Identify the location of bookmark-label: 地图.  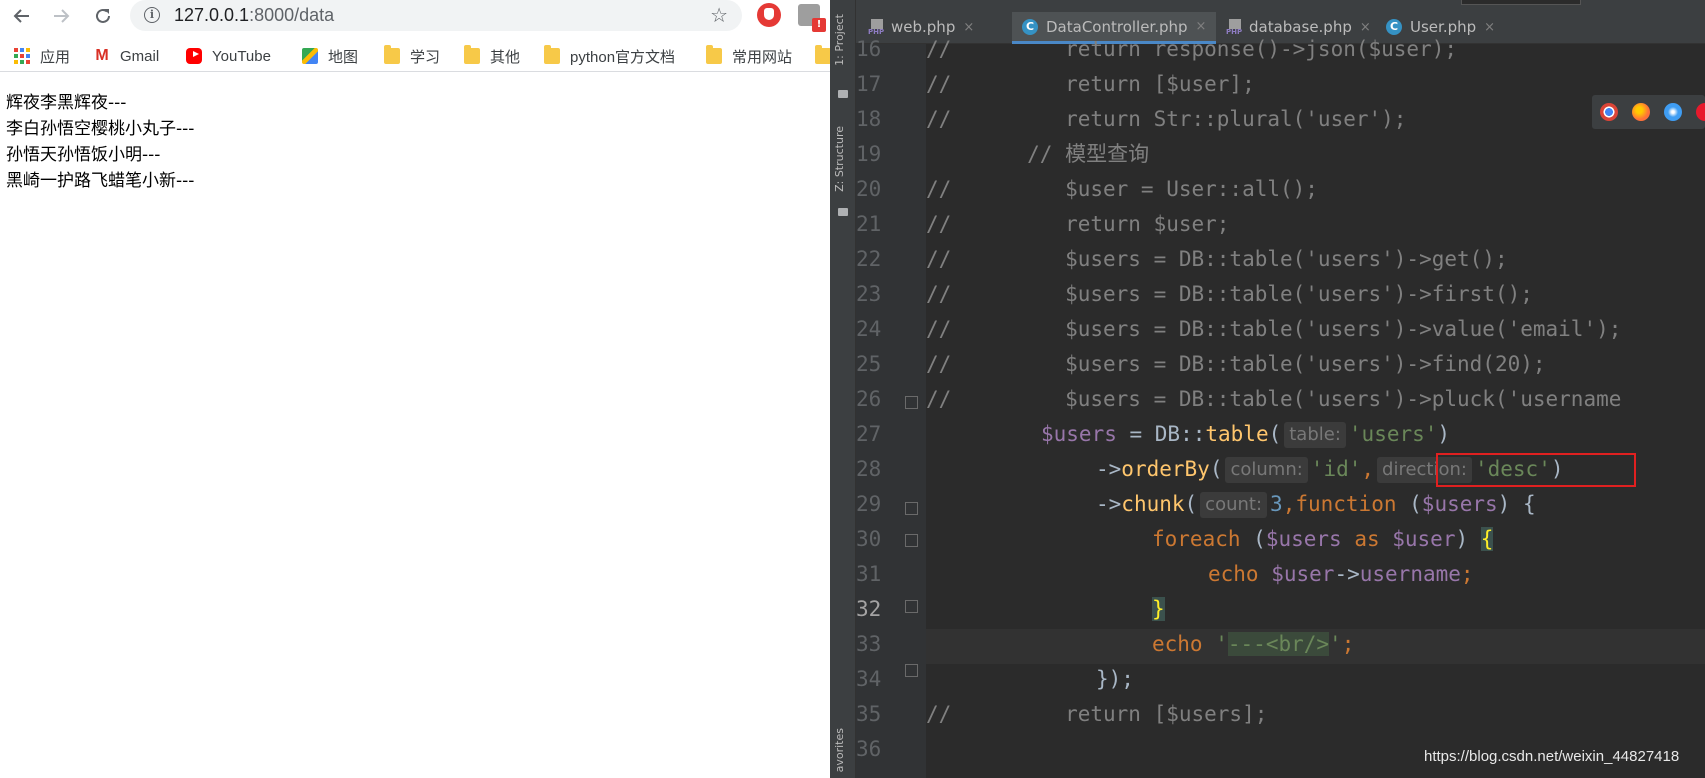
(343, 57).